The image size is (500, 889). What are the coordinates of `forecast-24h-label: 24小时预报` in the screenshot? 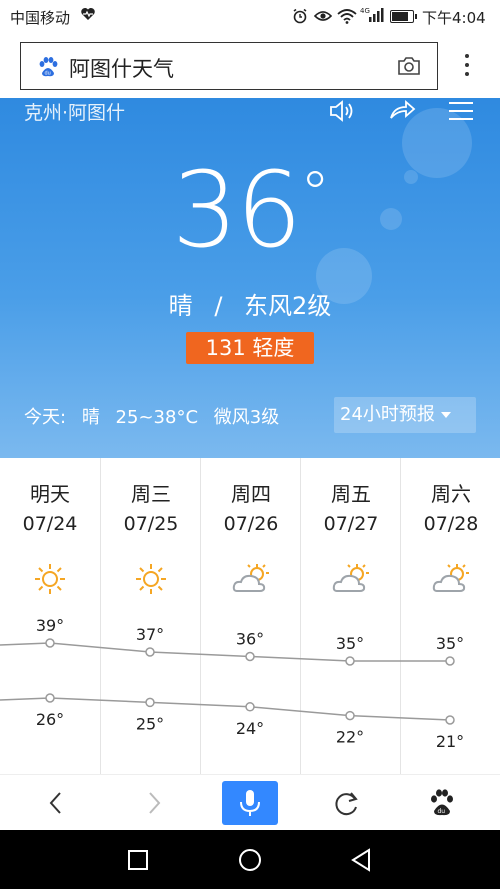 It's located at (387, 414).